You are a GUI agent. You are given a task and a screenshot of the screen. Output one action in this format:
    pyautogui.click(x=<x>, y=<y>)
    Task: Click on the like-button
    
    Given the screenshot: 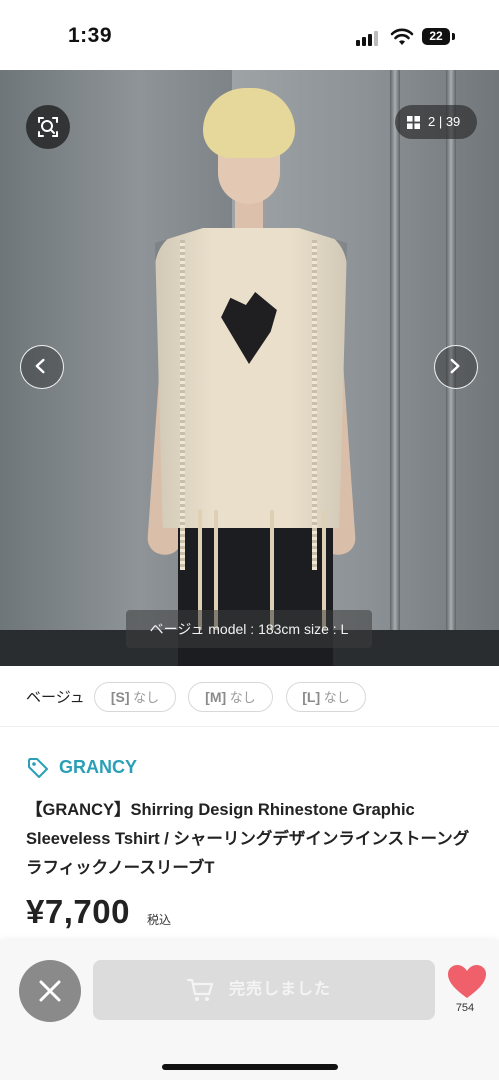 What is the action you would take?
    pyautogui.click(x=467, y=982)
    